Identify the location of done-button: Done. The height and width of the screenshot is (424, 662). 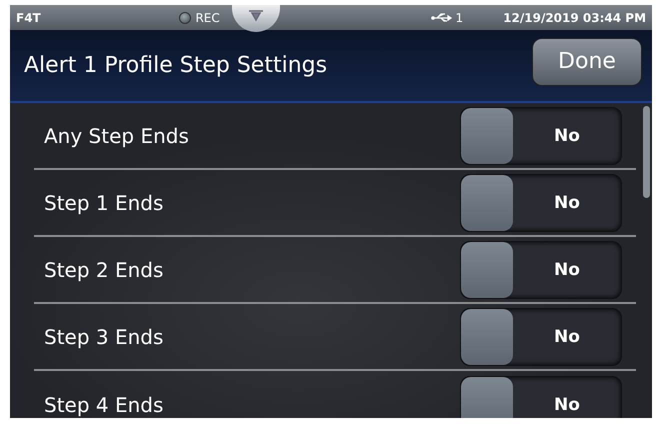
(587, 62).